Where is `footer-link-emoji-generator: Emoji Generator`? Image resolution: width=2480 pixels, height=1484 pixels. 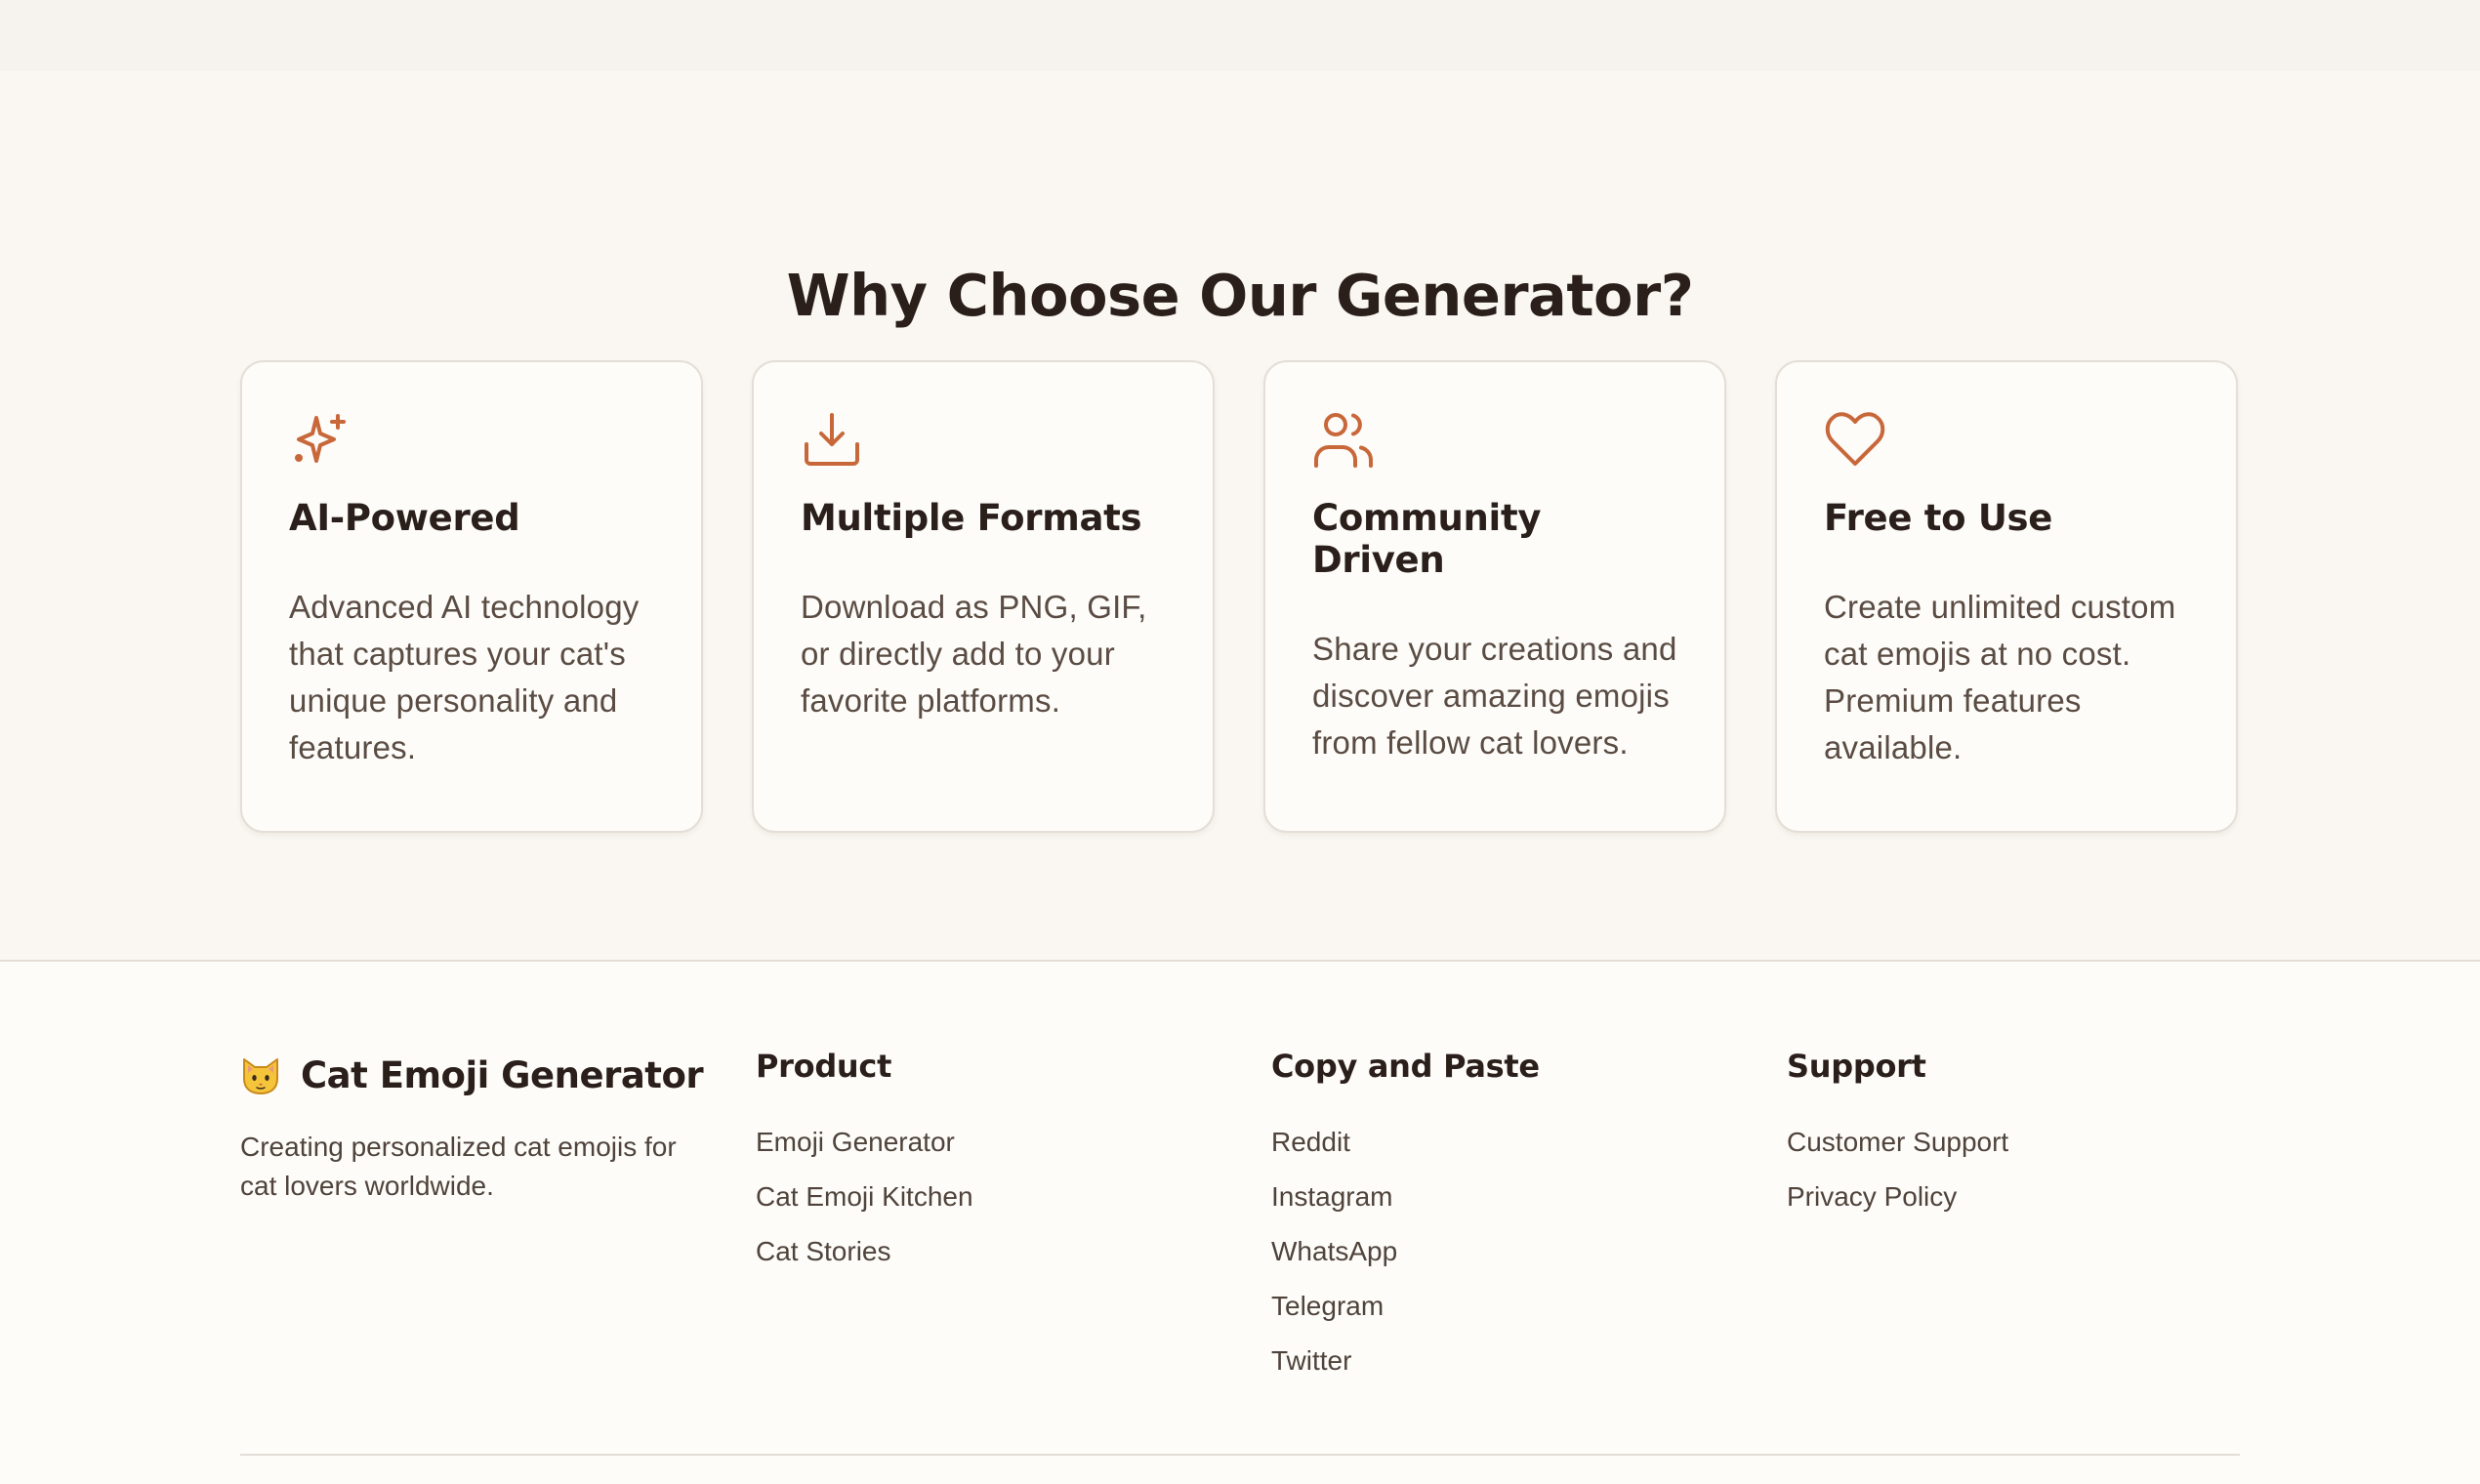
footer-link-emoji-generator: Emoji Generator is located at coordinates (864, 1142).